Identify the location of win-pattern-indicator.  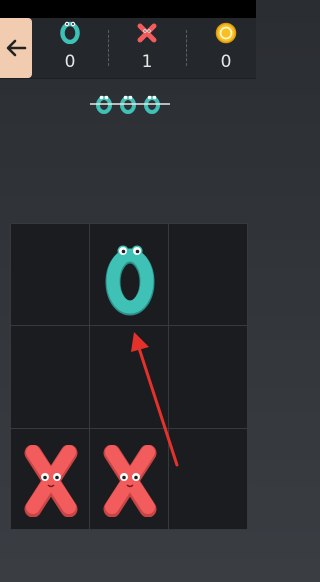
(130, 104).